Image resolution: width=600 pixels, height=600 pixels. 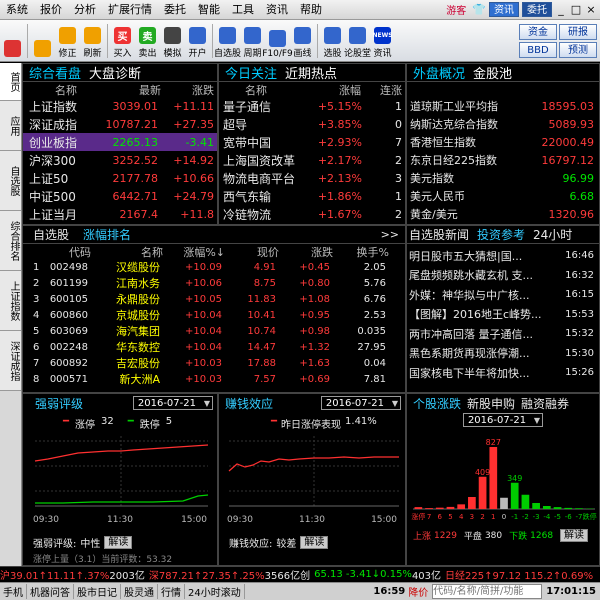 I want to click on menu-analysis: 分析, so click(x=85, y=10).